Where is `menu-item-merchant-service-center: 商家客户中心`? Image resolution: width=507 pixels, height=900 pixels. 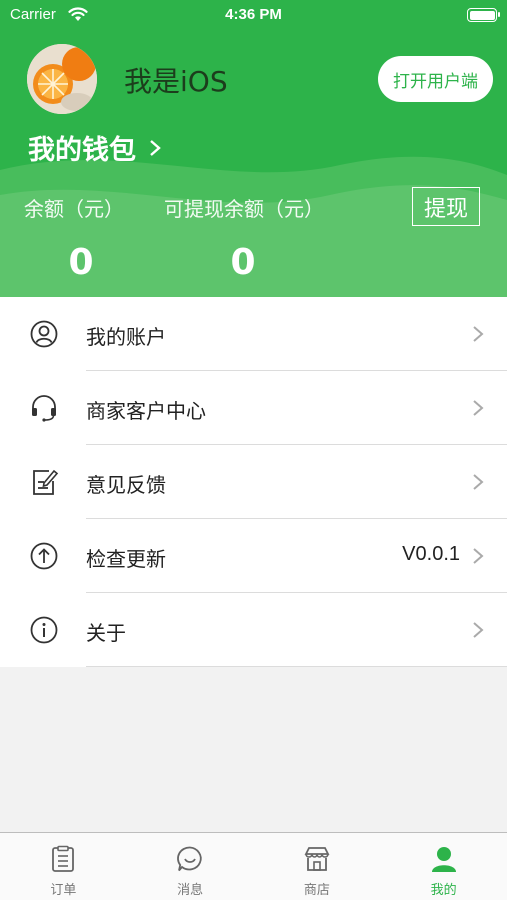 menu-item-merchant-service-center: 商家客户中心 is located at coordinates (253, 408).